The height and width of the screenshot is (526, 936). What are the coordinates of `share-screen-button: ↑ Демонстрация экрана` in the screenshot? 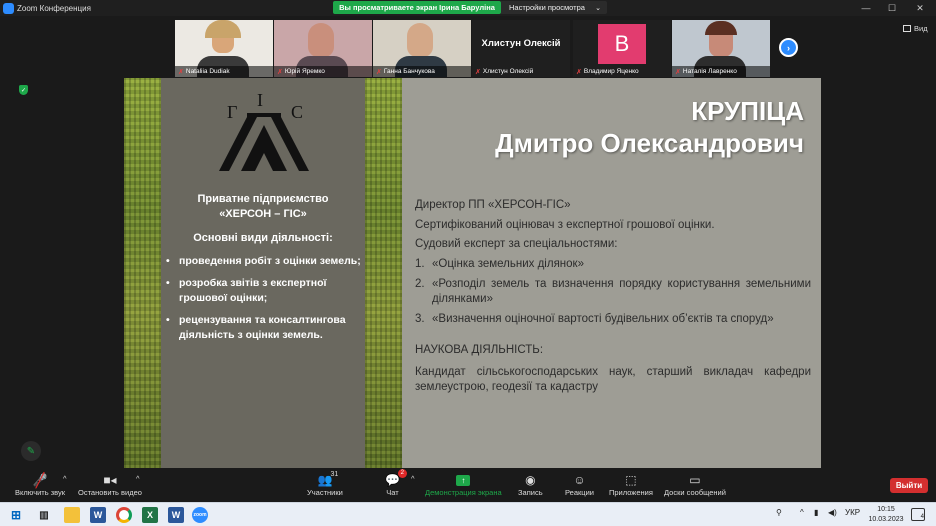 It's located at (463, 484).